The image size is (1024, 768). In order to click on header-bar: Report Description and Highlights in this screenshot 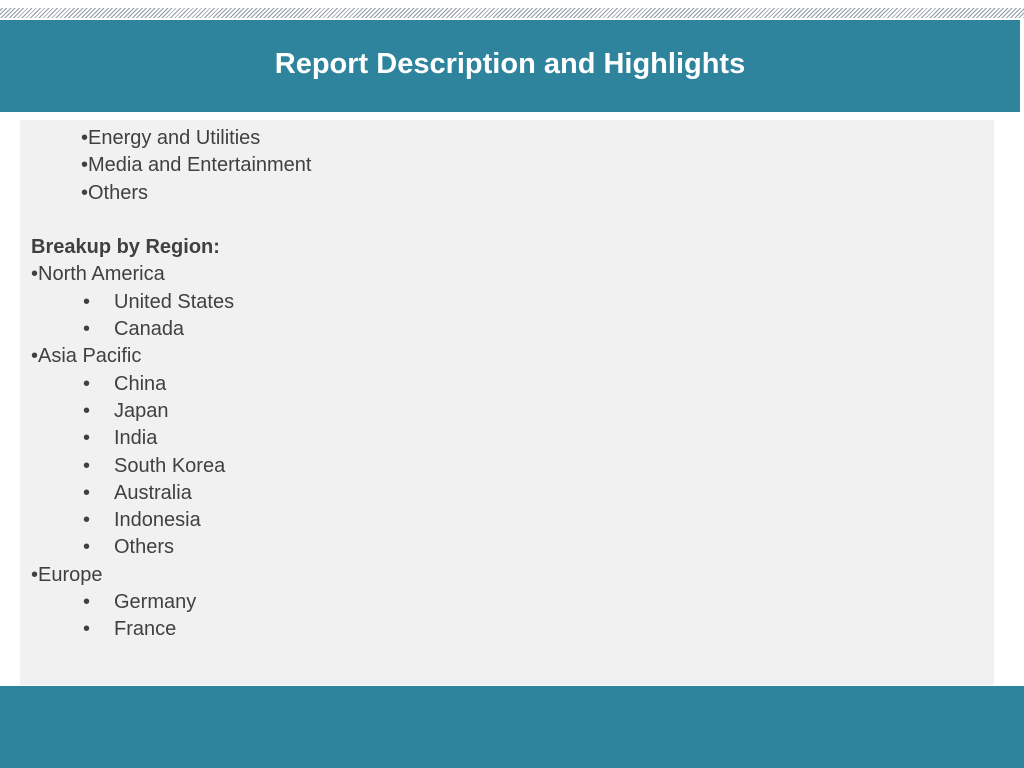, I will do `click(510, 66)`.